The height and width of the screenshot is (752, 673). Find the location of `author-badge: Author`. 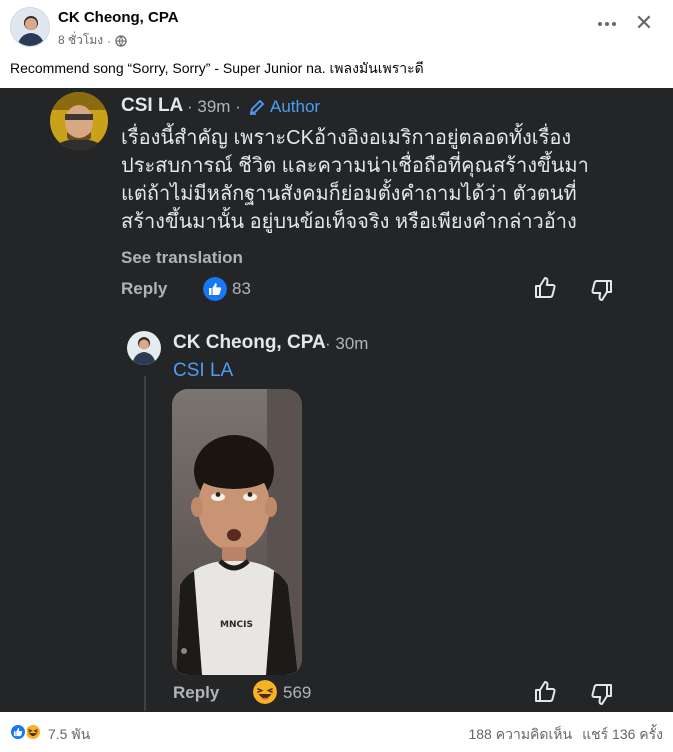

author-badge: Author is located at coordinates (284, 107).